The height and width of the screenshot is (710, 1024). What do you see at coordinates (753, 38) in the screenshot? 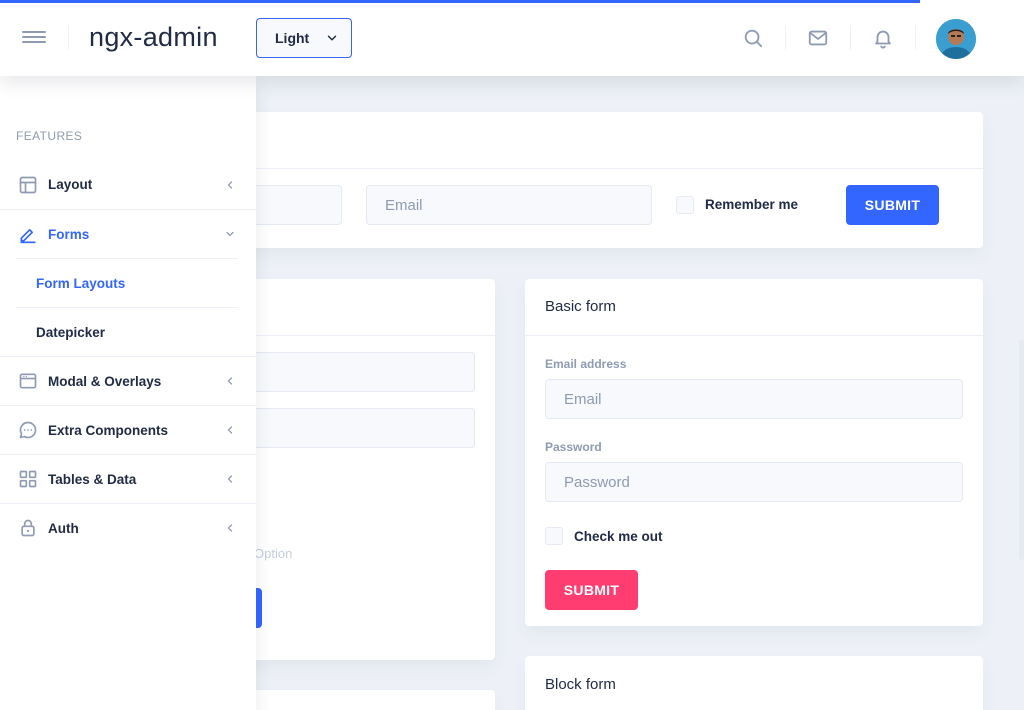
I see `search-icon` at bounding box center [753, 38].